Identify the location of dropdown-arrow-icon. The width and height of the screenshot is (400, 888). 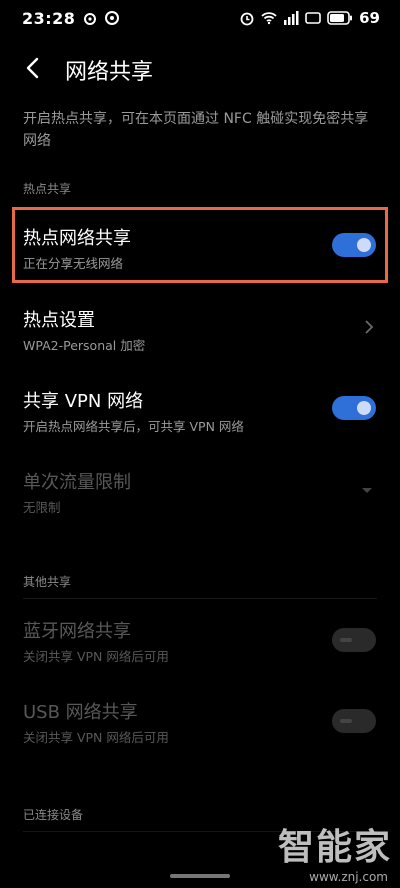
(367, 490).